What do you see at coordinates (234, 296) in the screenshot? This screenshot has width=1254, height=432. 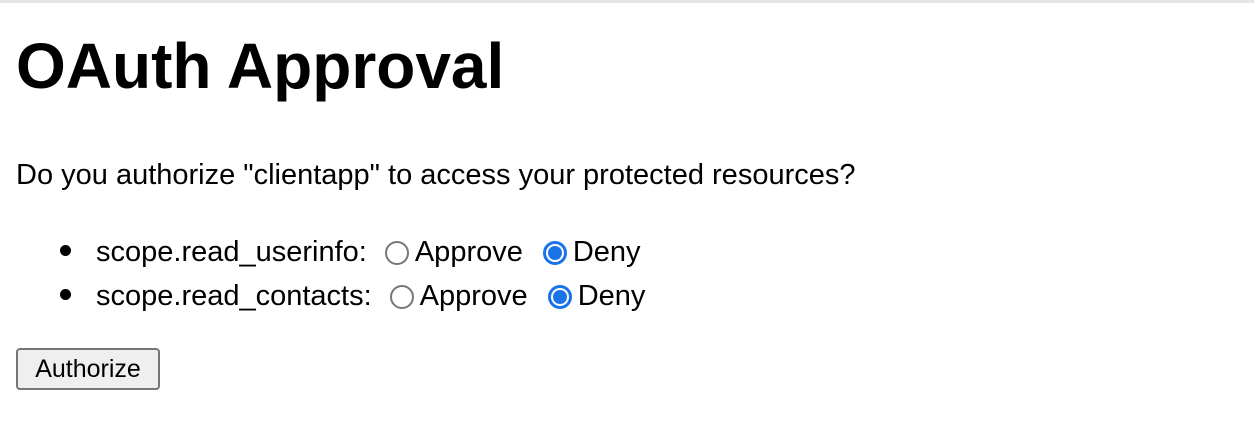 I see `scope-label: scope.read_contacts:` at bounding box center [234, 296].